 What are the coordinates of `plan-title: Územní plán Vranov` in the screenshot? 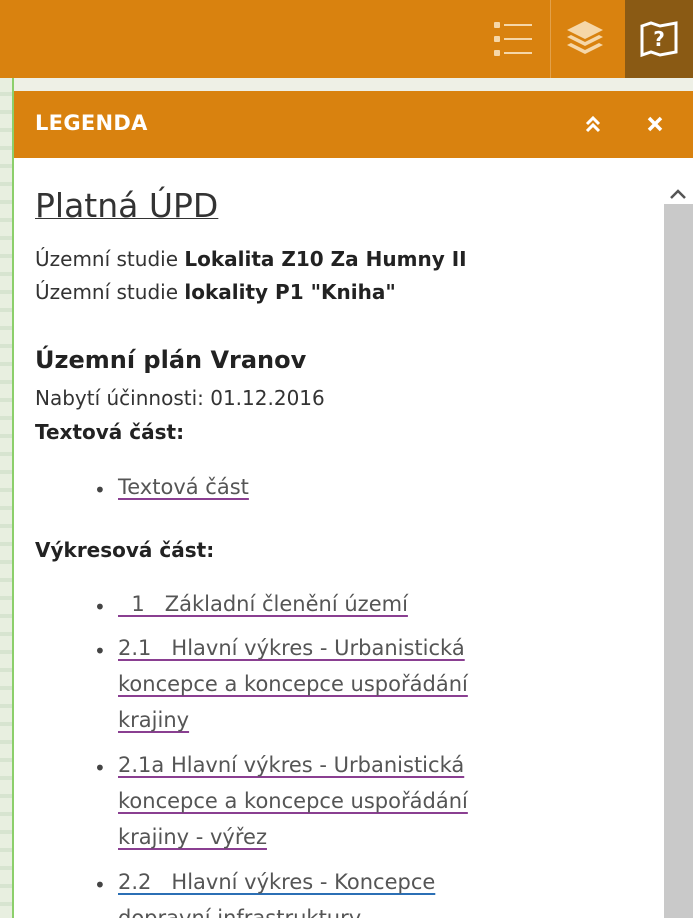 It's located at (171, 360).